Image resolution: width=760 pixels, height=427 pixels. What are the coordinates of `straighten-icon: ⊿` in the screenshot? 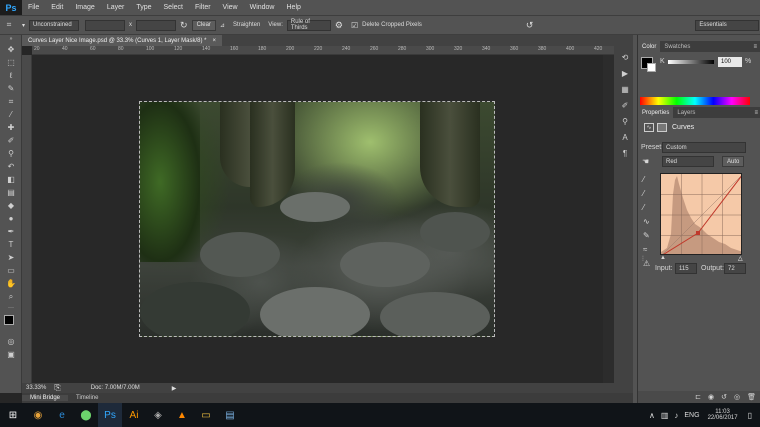 It's located at (222, 25).